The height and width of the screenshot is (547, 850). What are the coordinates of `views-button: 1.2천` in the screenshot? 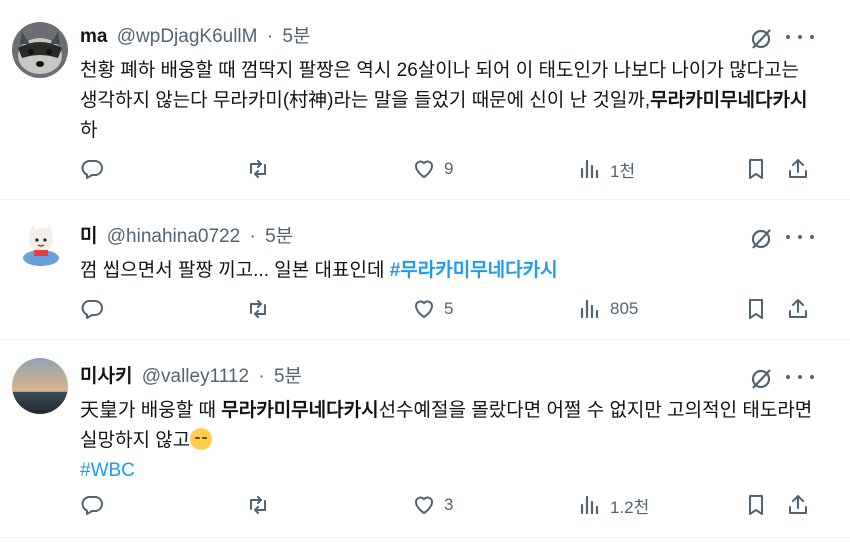 It's located at (613, 505).